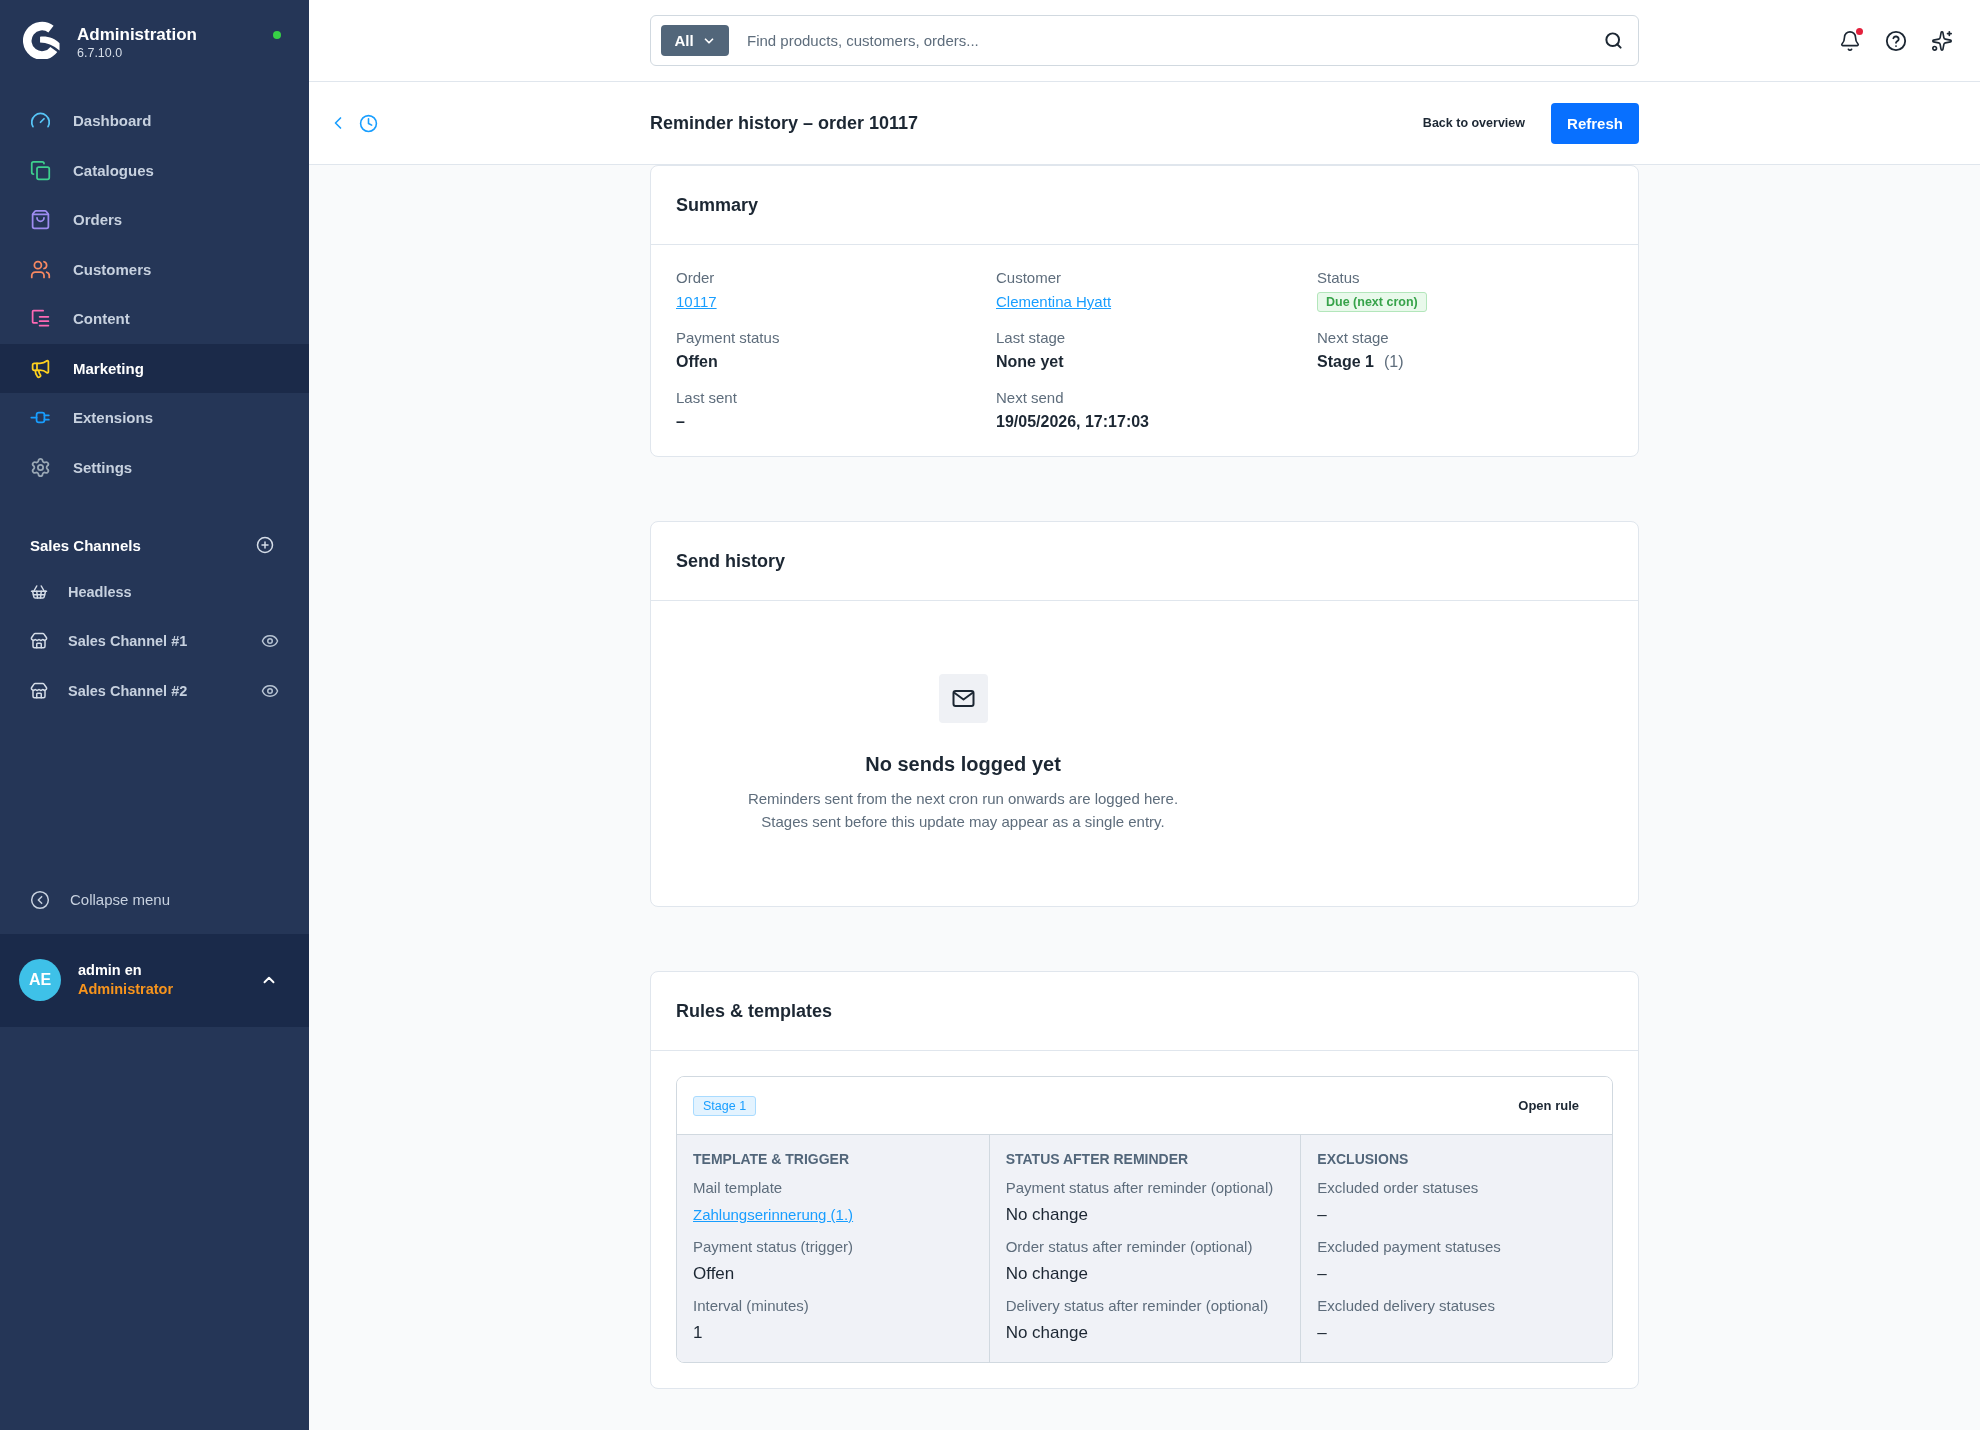 The height and width of the screenshot is (1430, 1980). I want to click on user-name: admin en, so click(110, 970).